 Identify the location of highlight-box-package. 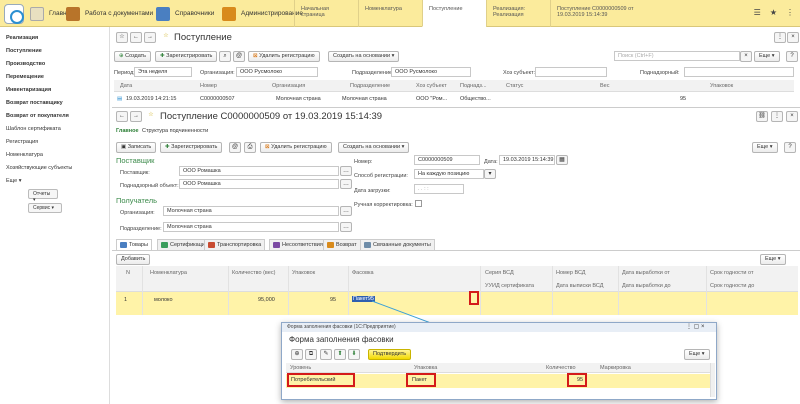
(421, 380).